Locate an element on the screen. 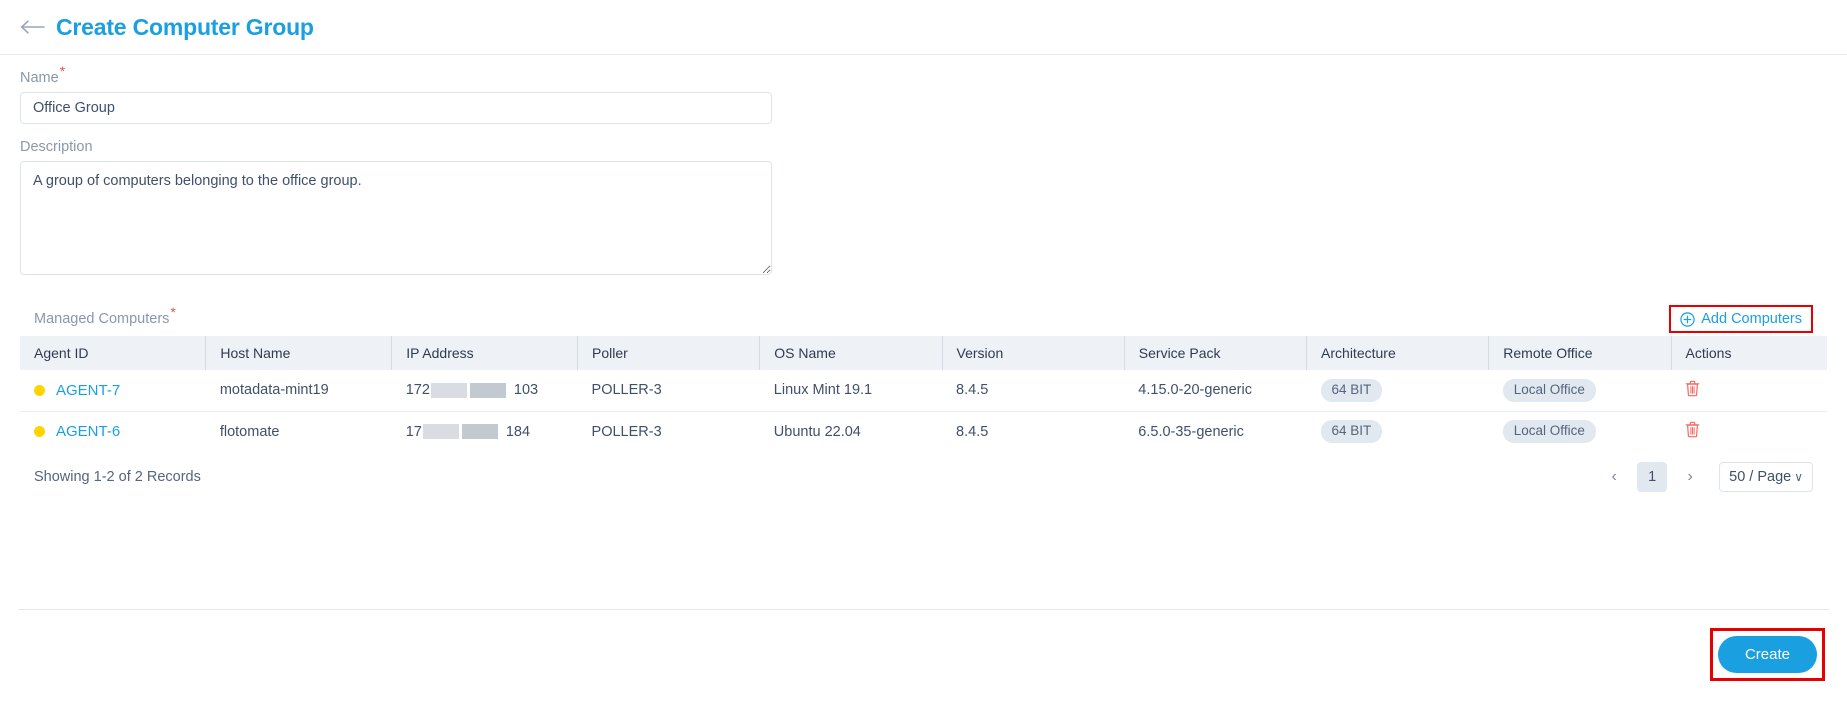 This screenshot has height=706, width=1847. name-label: Name is located at coordinates (39, 78).